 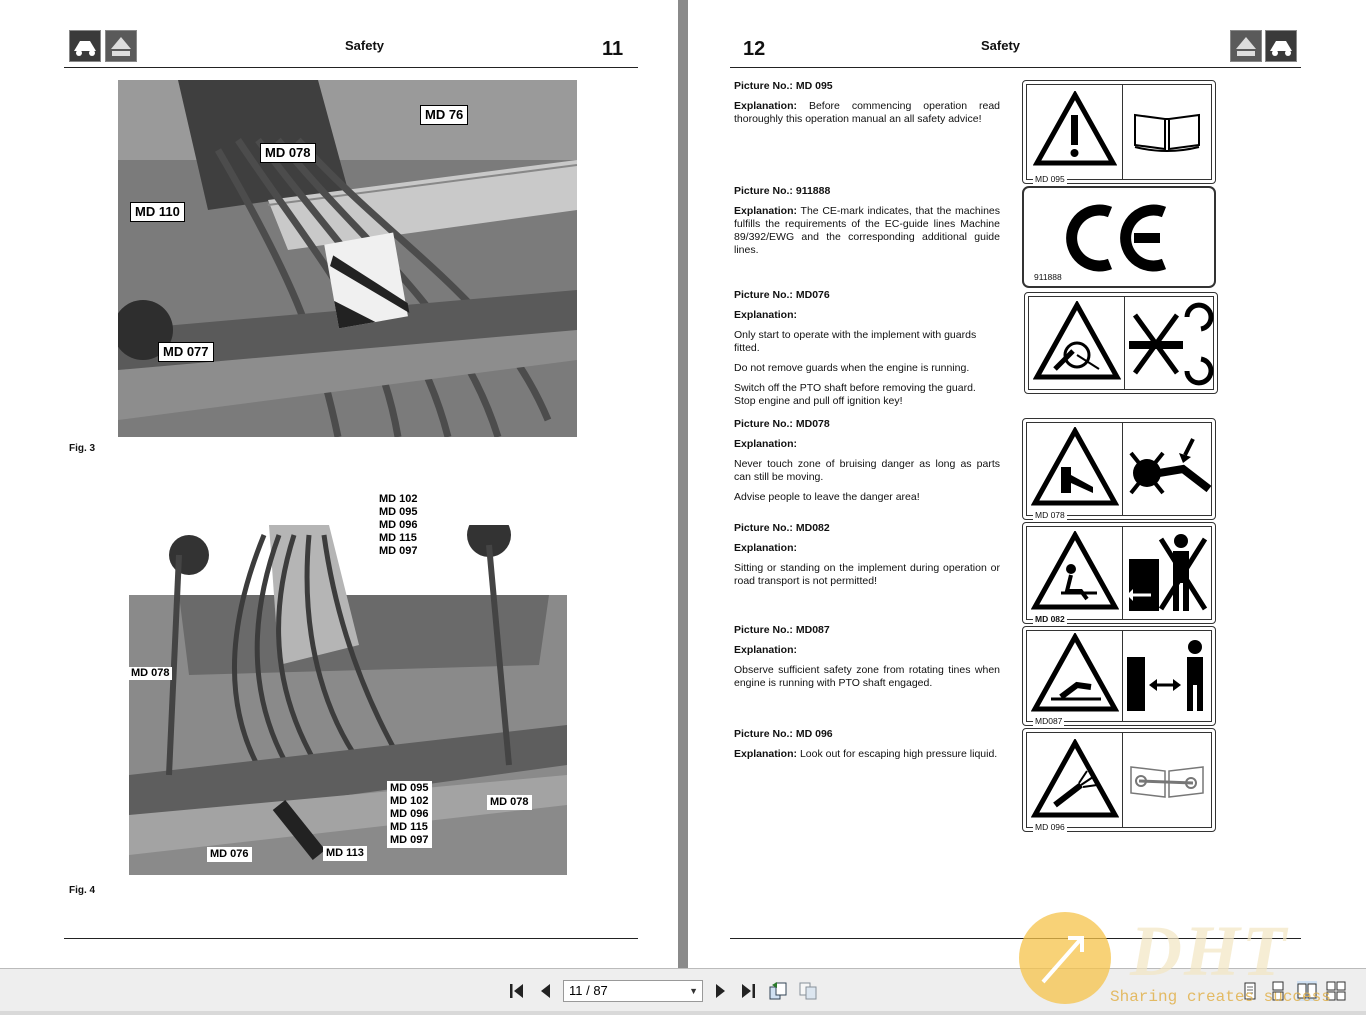 I want to click on figure-4-caption: Fig. 4, so click(x=82, y=890).